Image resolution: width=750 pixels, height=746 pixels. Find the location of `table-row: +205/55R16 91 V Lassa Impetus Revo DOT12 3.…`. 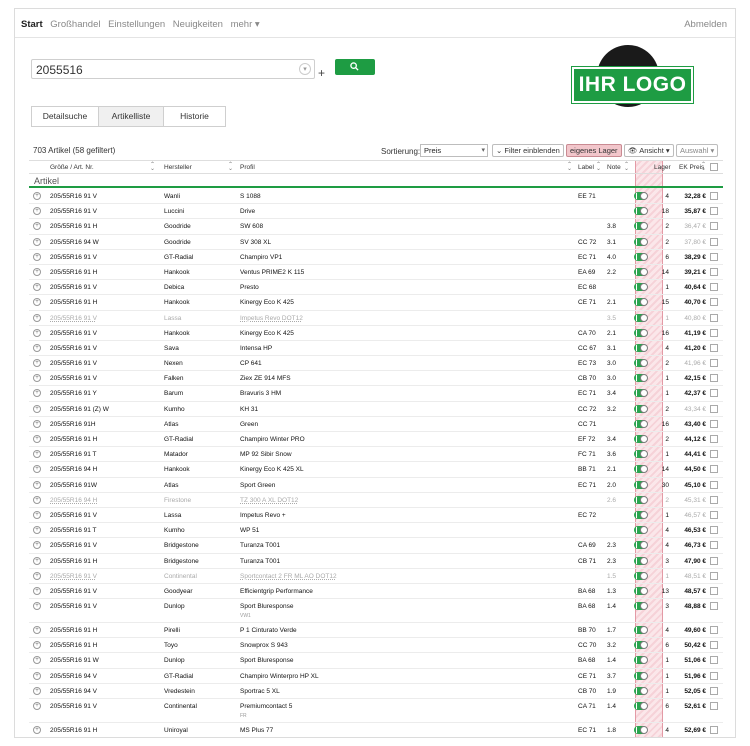

table-row: +205/55R16 91 V Lassa Impetus Revo DOT12 3.… is located at coordinates (376, 318).